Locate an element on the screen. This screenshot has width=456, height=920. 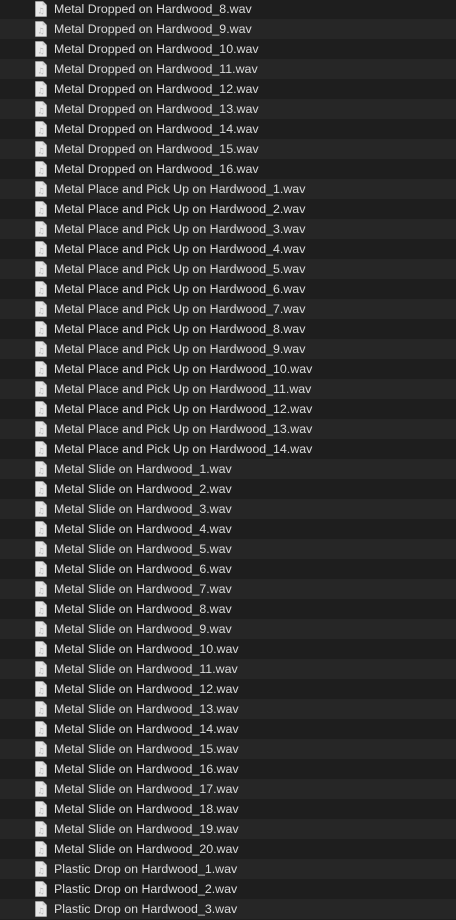
file-row: ♫ Metal Slide on Hardwood_7.wav is located at coordinates (228, 589).